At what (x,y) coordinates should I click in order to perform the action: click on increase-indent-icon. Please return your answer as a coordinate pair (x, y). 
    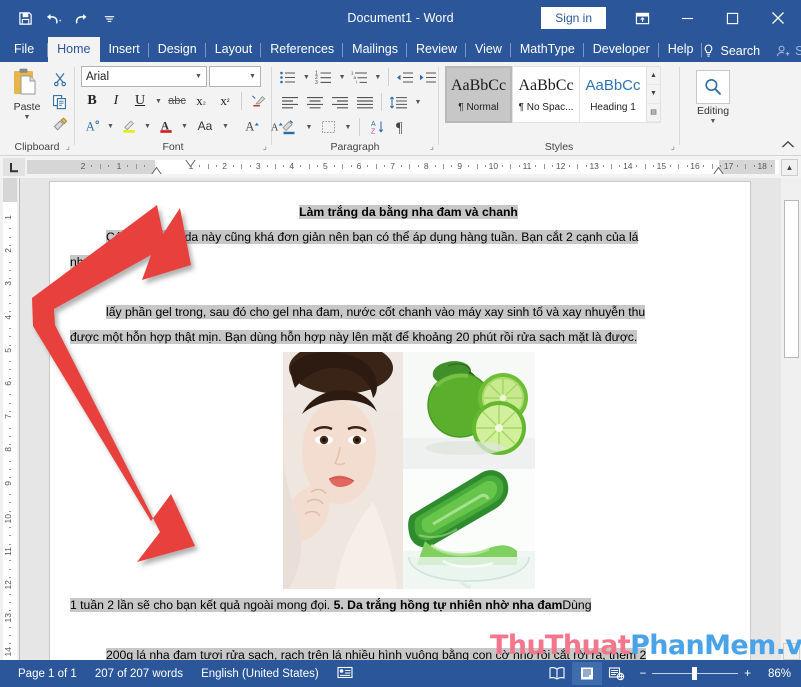
    Looking at the image, I should click on (427, 77).